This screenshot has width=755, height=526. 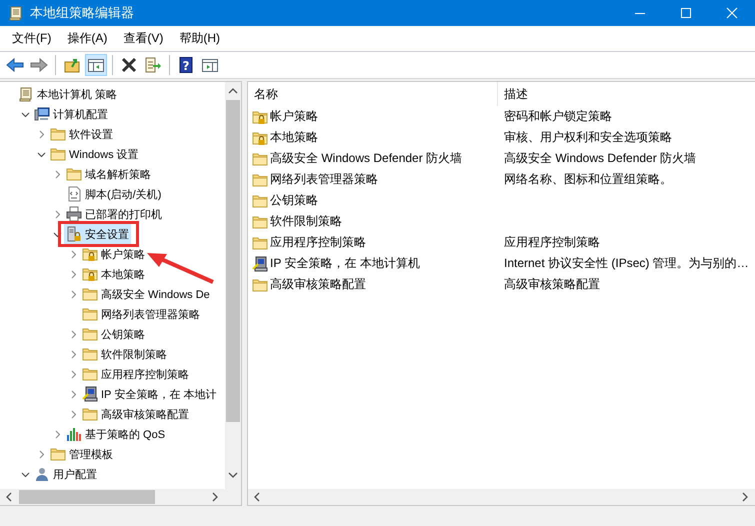 I want to click on tree-item: 高级审核策略配置, so click(x=135, y=414).